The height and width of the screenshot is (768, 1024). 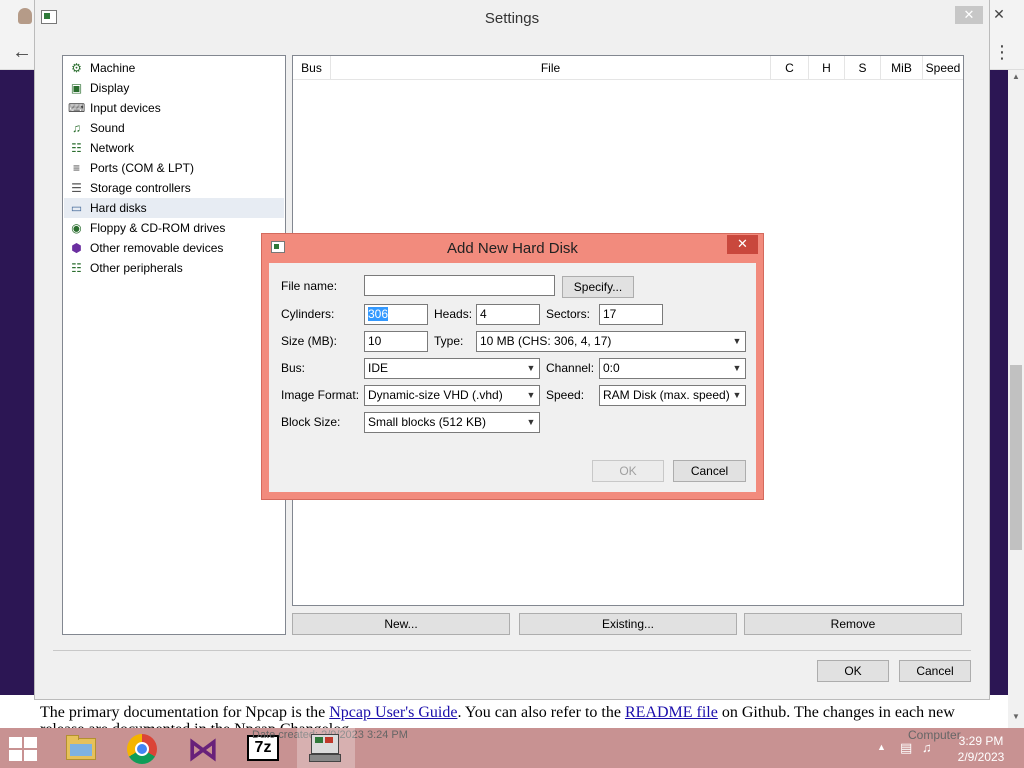 I want to click on tree-item: ◉ Floppy & CD-ROM drives, so click(x=174, y=228).